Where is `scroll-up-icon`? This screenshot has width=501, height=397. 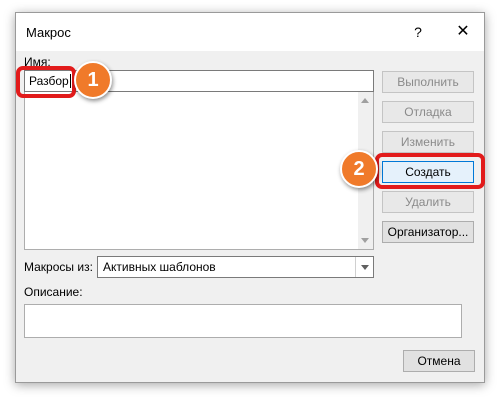 scroll-up-icon is located at coordinates (365, 100).